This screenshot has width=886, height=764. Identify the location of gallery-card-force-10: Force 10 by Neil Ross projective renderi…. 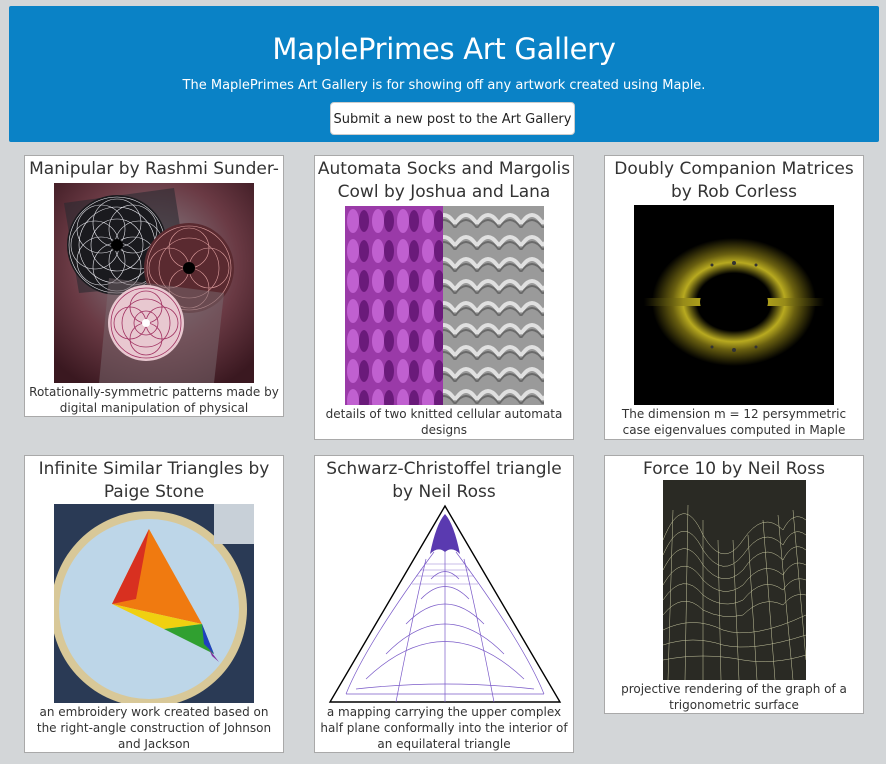
(734, 584).